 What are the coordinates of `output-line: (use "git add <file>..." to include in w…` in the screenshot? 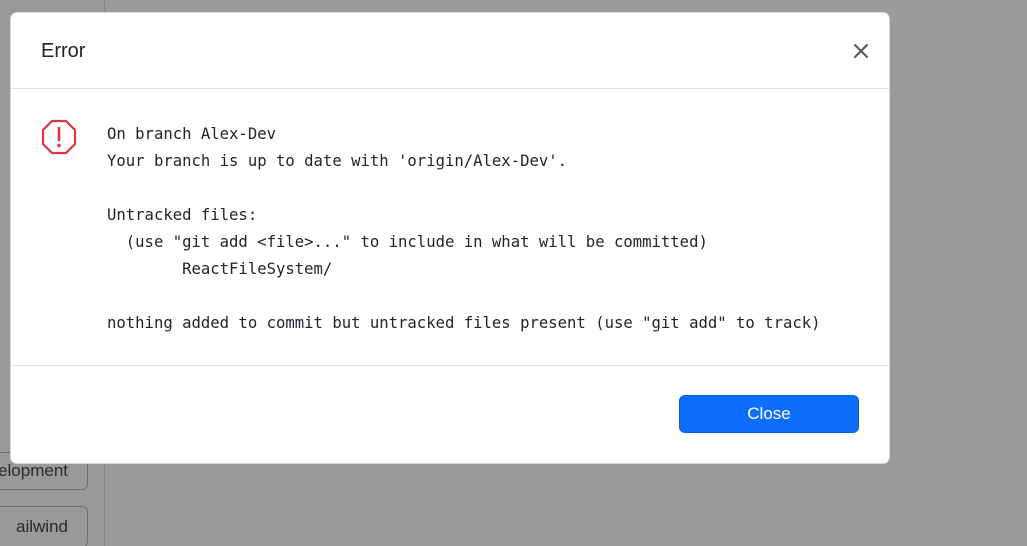 It's located at (407, 242).